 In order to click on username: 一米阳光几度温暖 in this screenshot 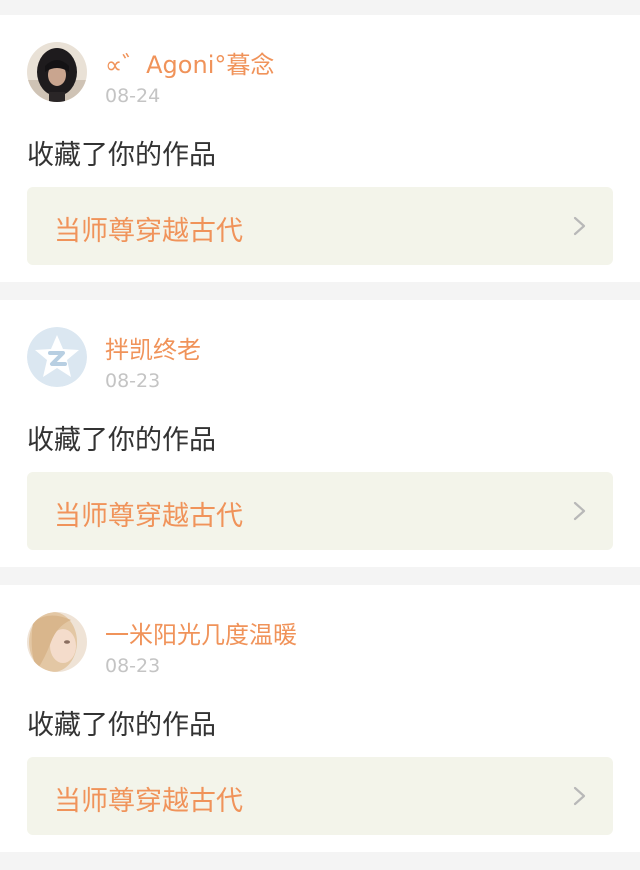, I will do `click(201, 632)`.